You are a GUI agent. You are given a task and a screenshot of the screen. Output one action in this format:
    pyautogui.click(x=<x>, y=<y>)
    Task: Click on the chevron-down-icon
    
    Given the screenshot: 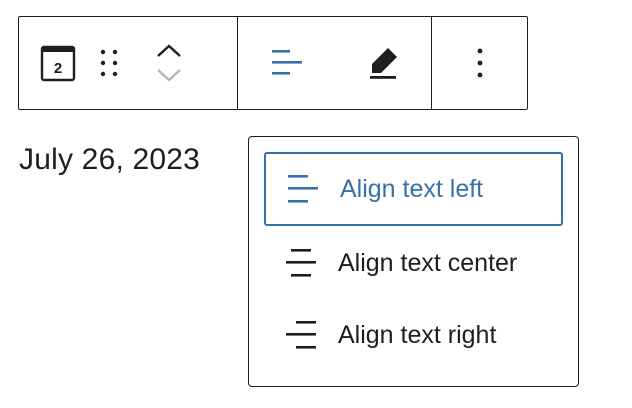 What is the action you would take?
    pyautogui.click(x=169, y=75)
    